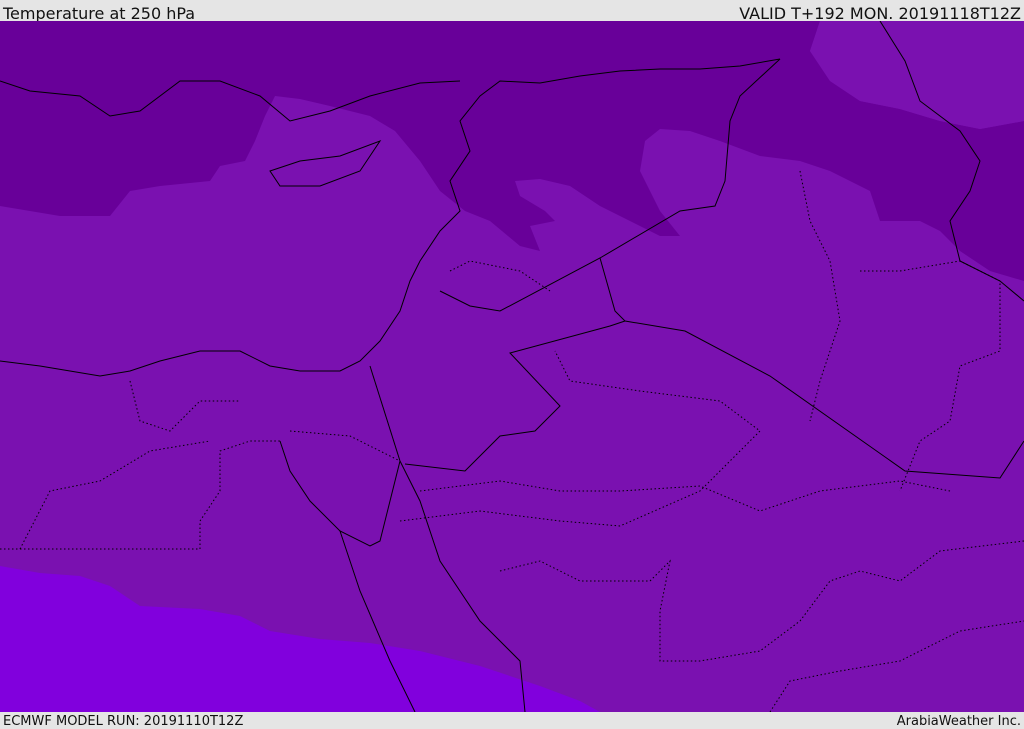  Describe the element at coordinates (958, 721) in the screenshot. I see `credit: ArabiaWeather Inc.` at that location.